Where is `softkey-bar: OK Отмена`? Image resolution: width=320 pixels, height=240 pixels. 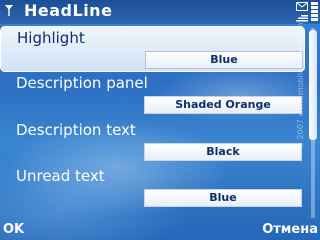 softkey-bar: OK Отмена is located at coordinates (160, 230).